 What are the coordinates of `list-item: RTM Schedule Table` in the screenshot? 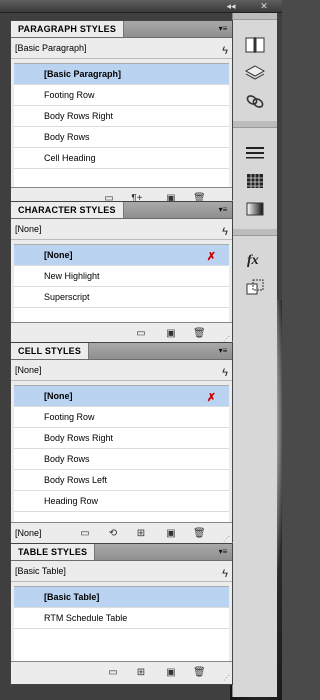 It's located at (121, 618).